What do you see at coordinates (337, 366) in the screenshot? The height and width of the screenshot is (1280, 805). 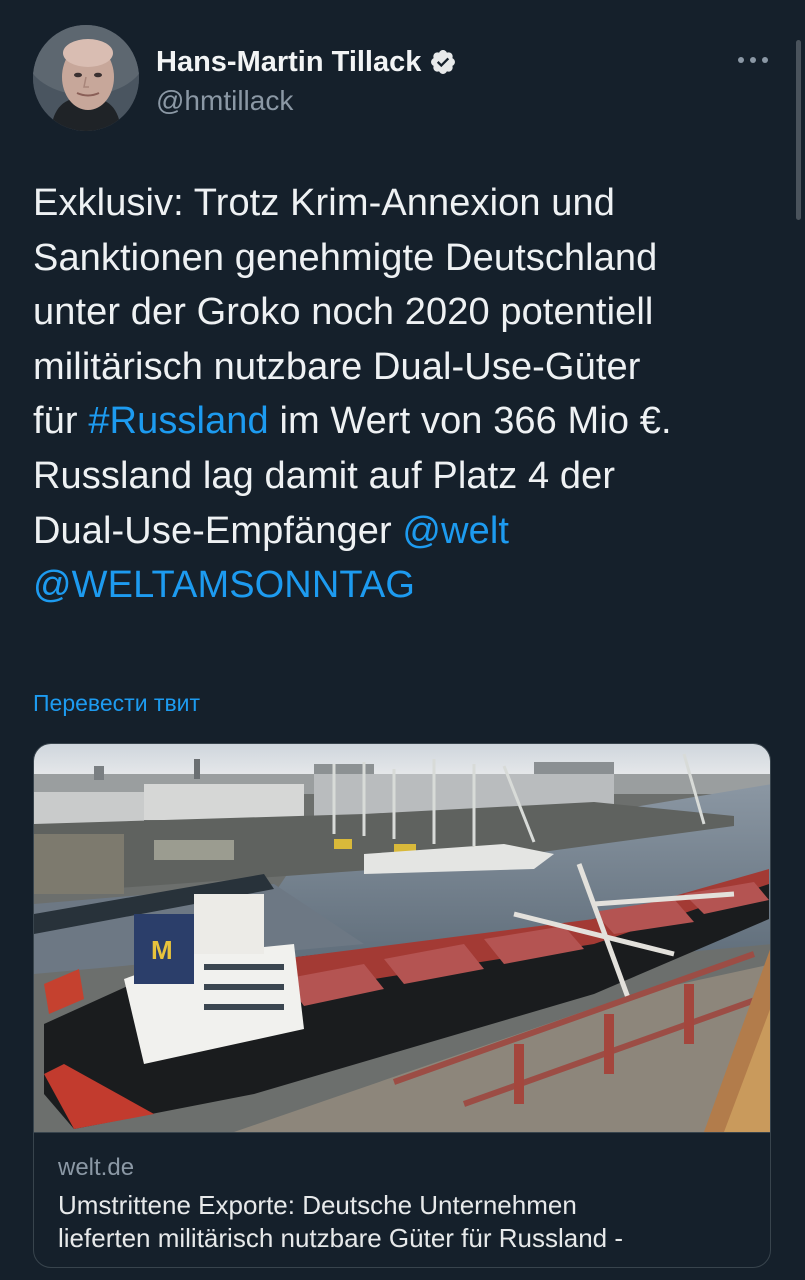 I see `tweet-text-segment: militärisch nutzbare Dual-Use-Güter` at bounding box center [337, 366].